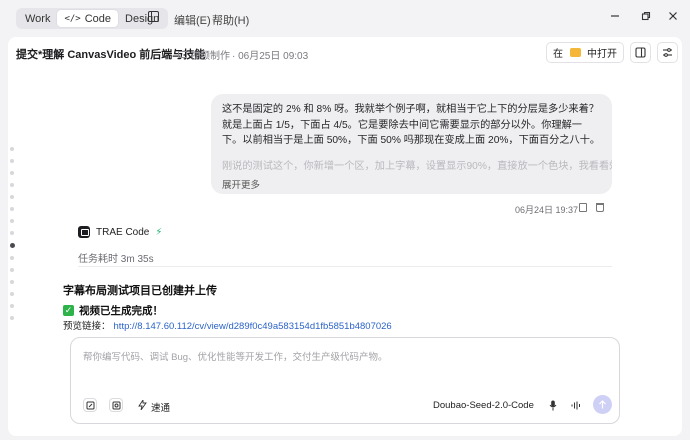 The width and height of the screenshot is (690, 440). I want to click on code-icon: </>, so click(72, 18).